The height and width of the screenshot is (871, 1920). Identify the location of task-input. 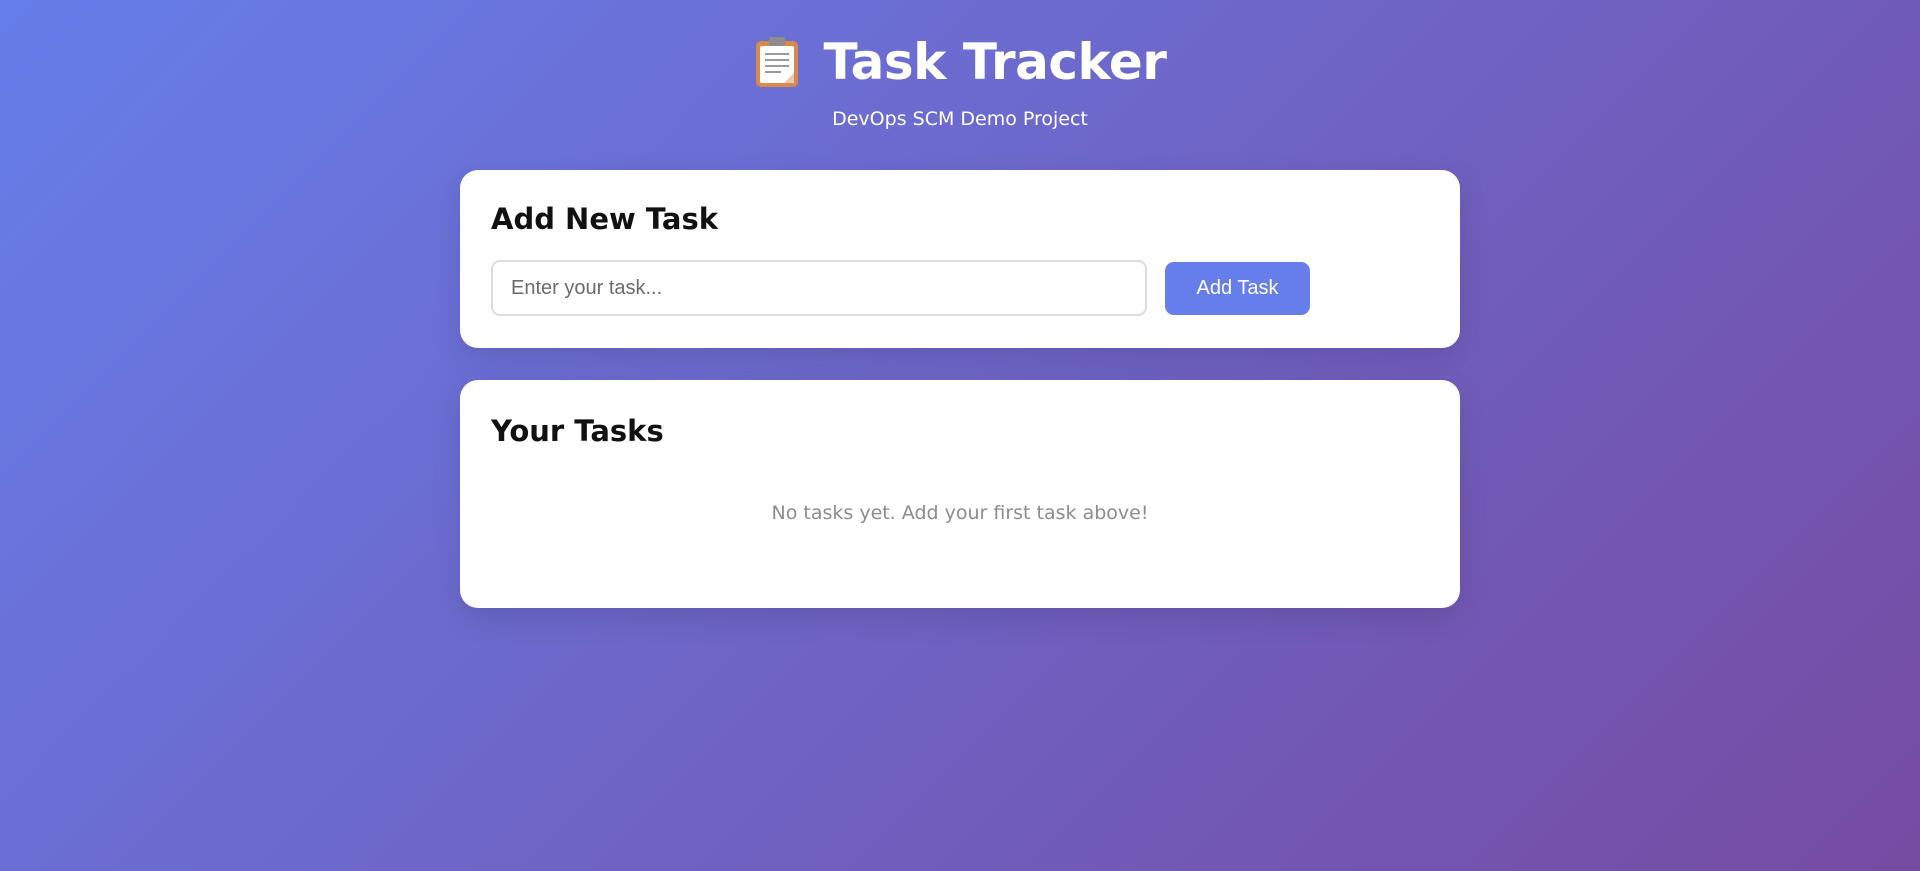
(819, 288).